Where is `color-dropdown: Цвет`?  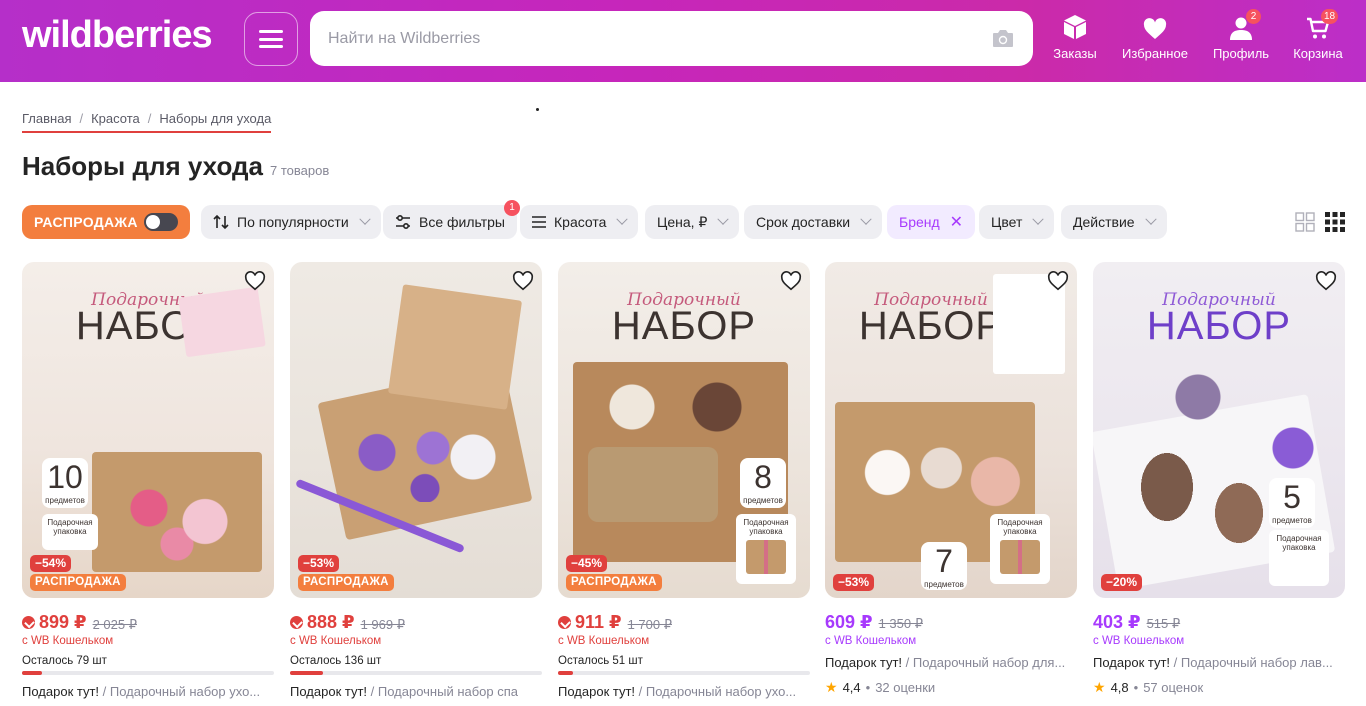 color-dropdown: Цвет is located at coordinates (1017, 222).